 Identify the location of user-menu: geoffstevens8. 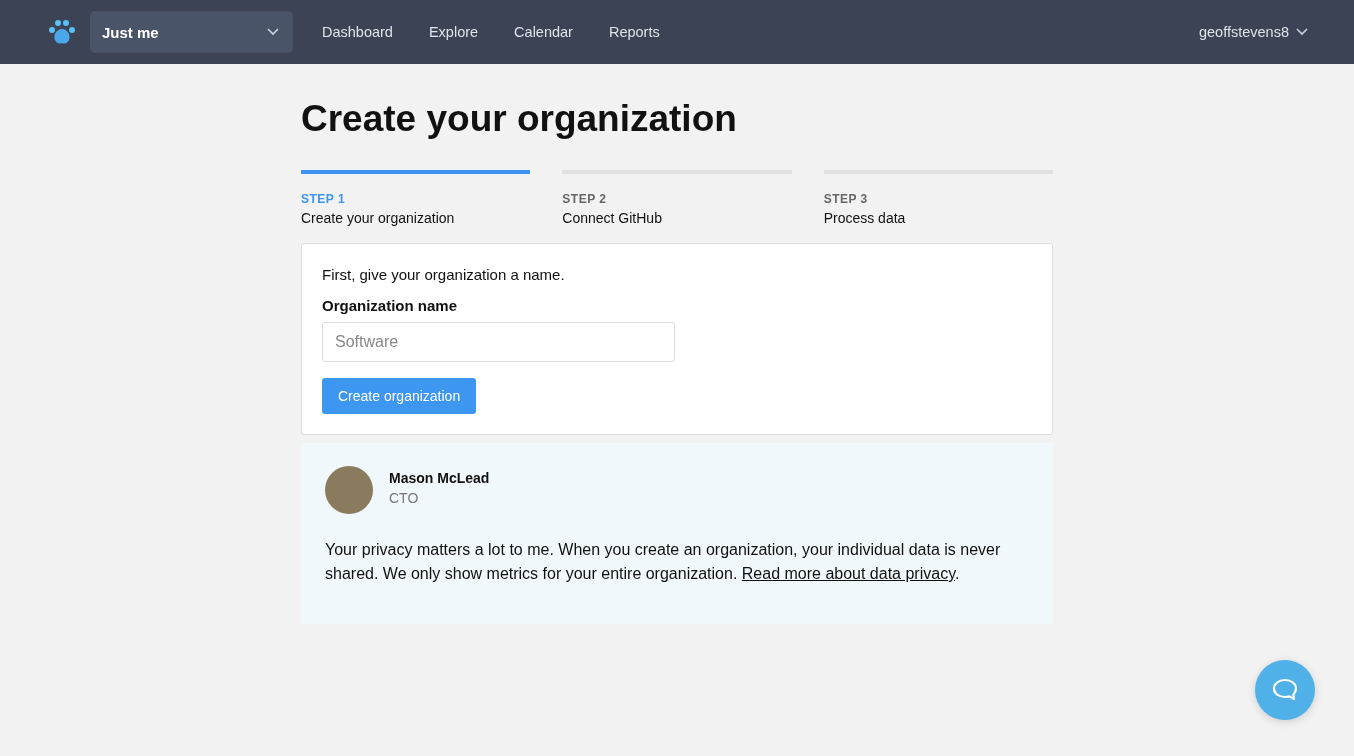
(1253, 32).